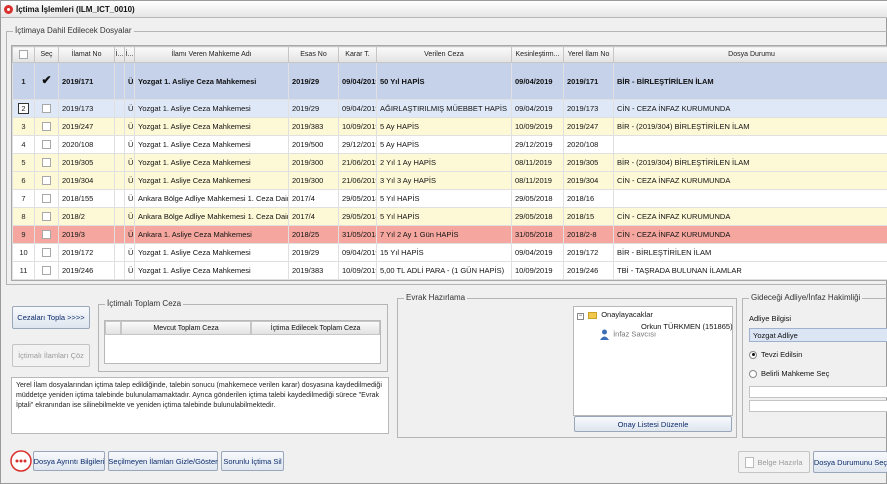 Image resolution: width=887 pixels, height=484 pixels. Describe the element at coordinates (774, 462) in the screenshot. I see `belge-hazirla-button: Belge Hazırla` at that location.